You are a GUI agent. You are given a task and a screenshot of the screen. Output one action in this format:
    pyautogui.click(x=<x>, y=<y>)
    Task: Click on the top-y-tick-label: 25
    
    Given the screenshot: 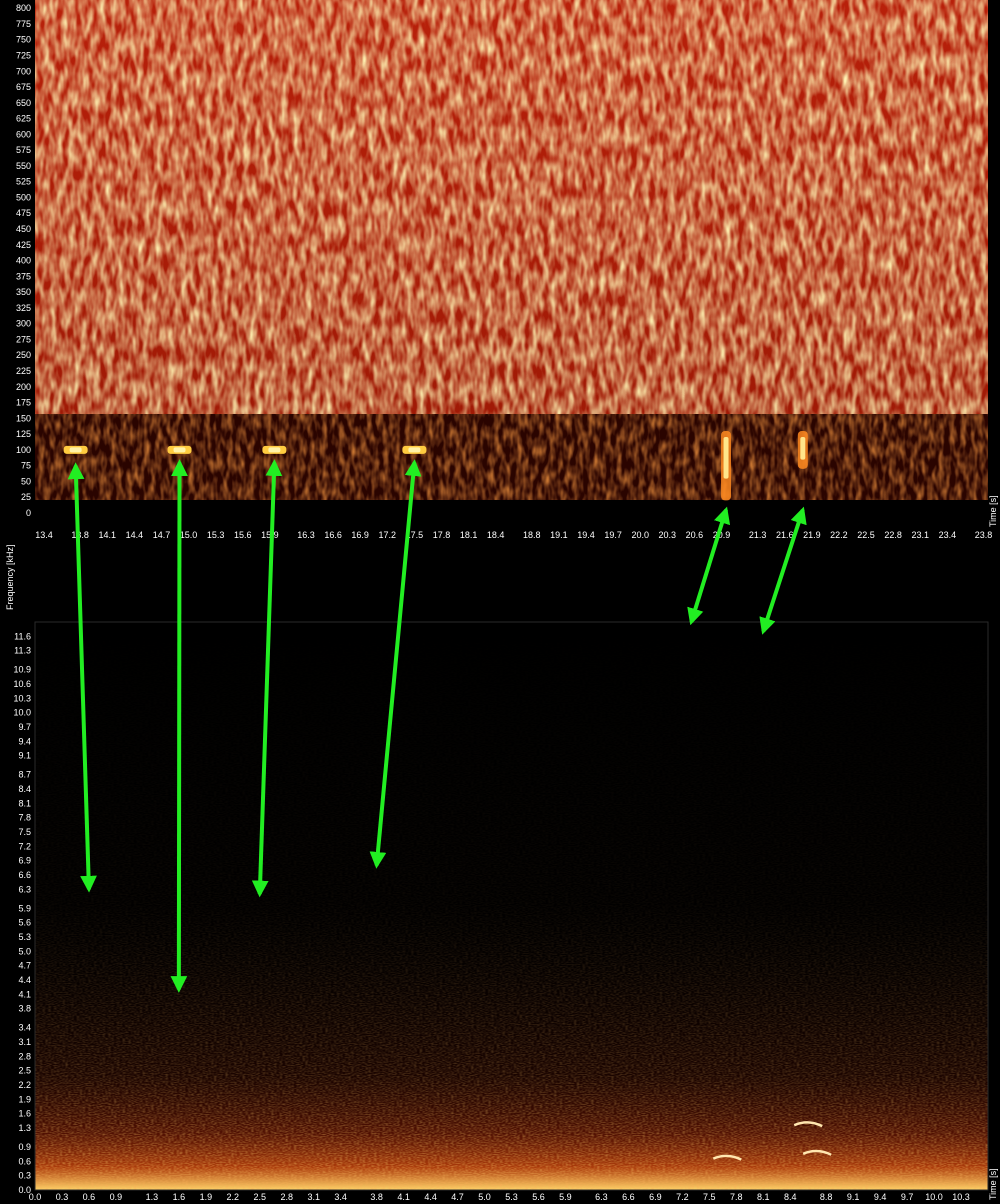 What is the action you would take?
    pyautogui.click(x=26, y=497)
    